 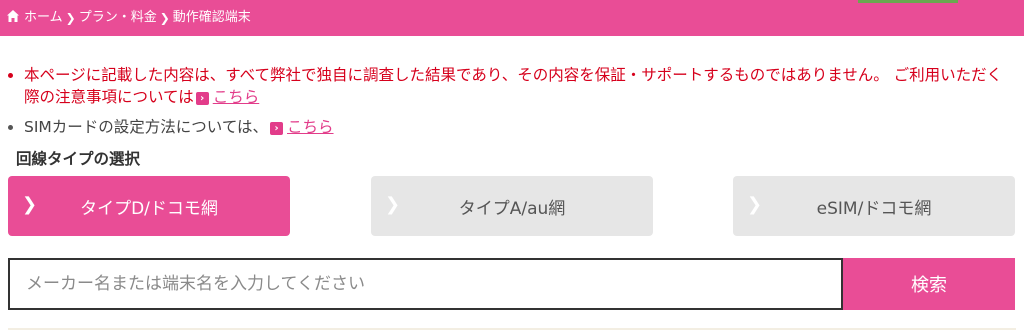 What do you see at coordinates (211, 17) in the screenshot?
I see `breadcrumb-current: 動作確認端末` at bounding box center [211, 17].